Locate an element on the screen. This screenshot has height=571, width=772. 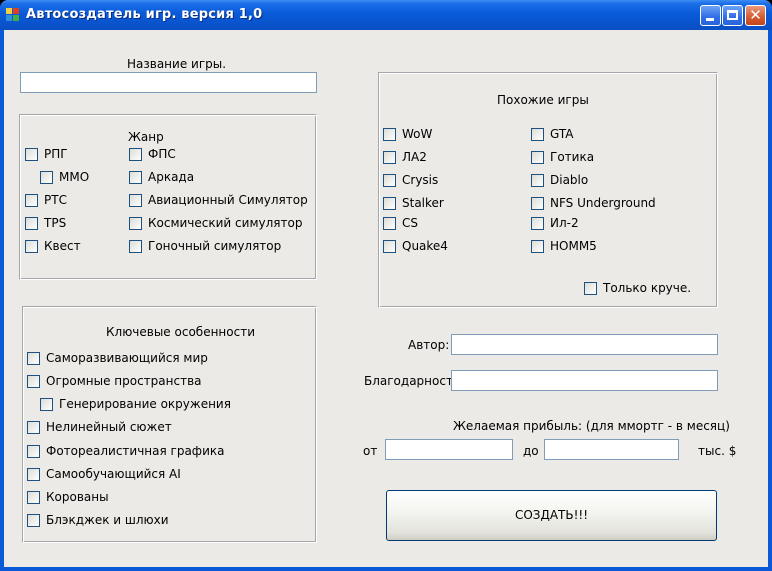
game-label: Ил-2 is located at coordinates (564, 223).